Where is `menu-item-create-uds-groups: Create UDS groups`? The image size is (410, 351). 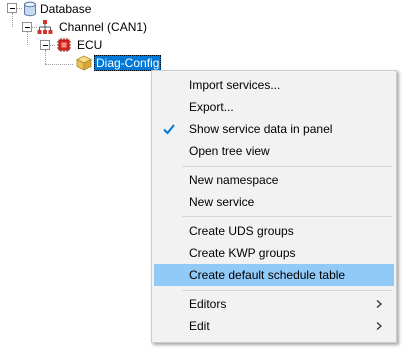
menu-item-create-uds-groups: Create UDS groups is located at coordinates (274, 231).